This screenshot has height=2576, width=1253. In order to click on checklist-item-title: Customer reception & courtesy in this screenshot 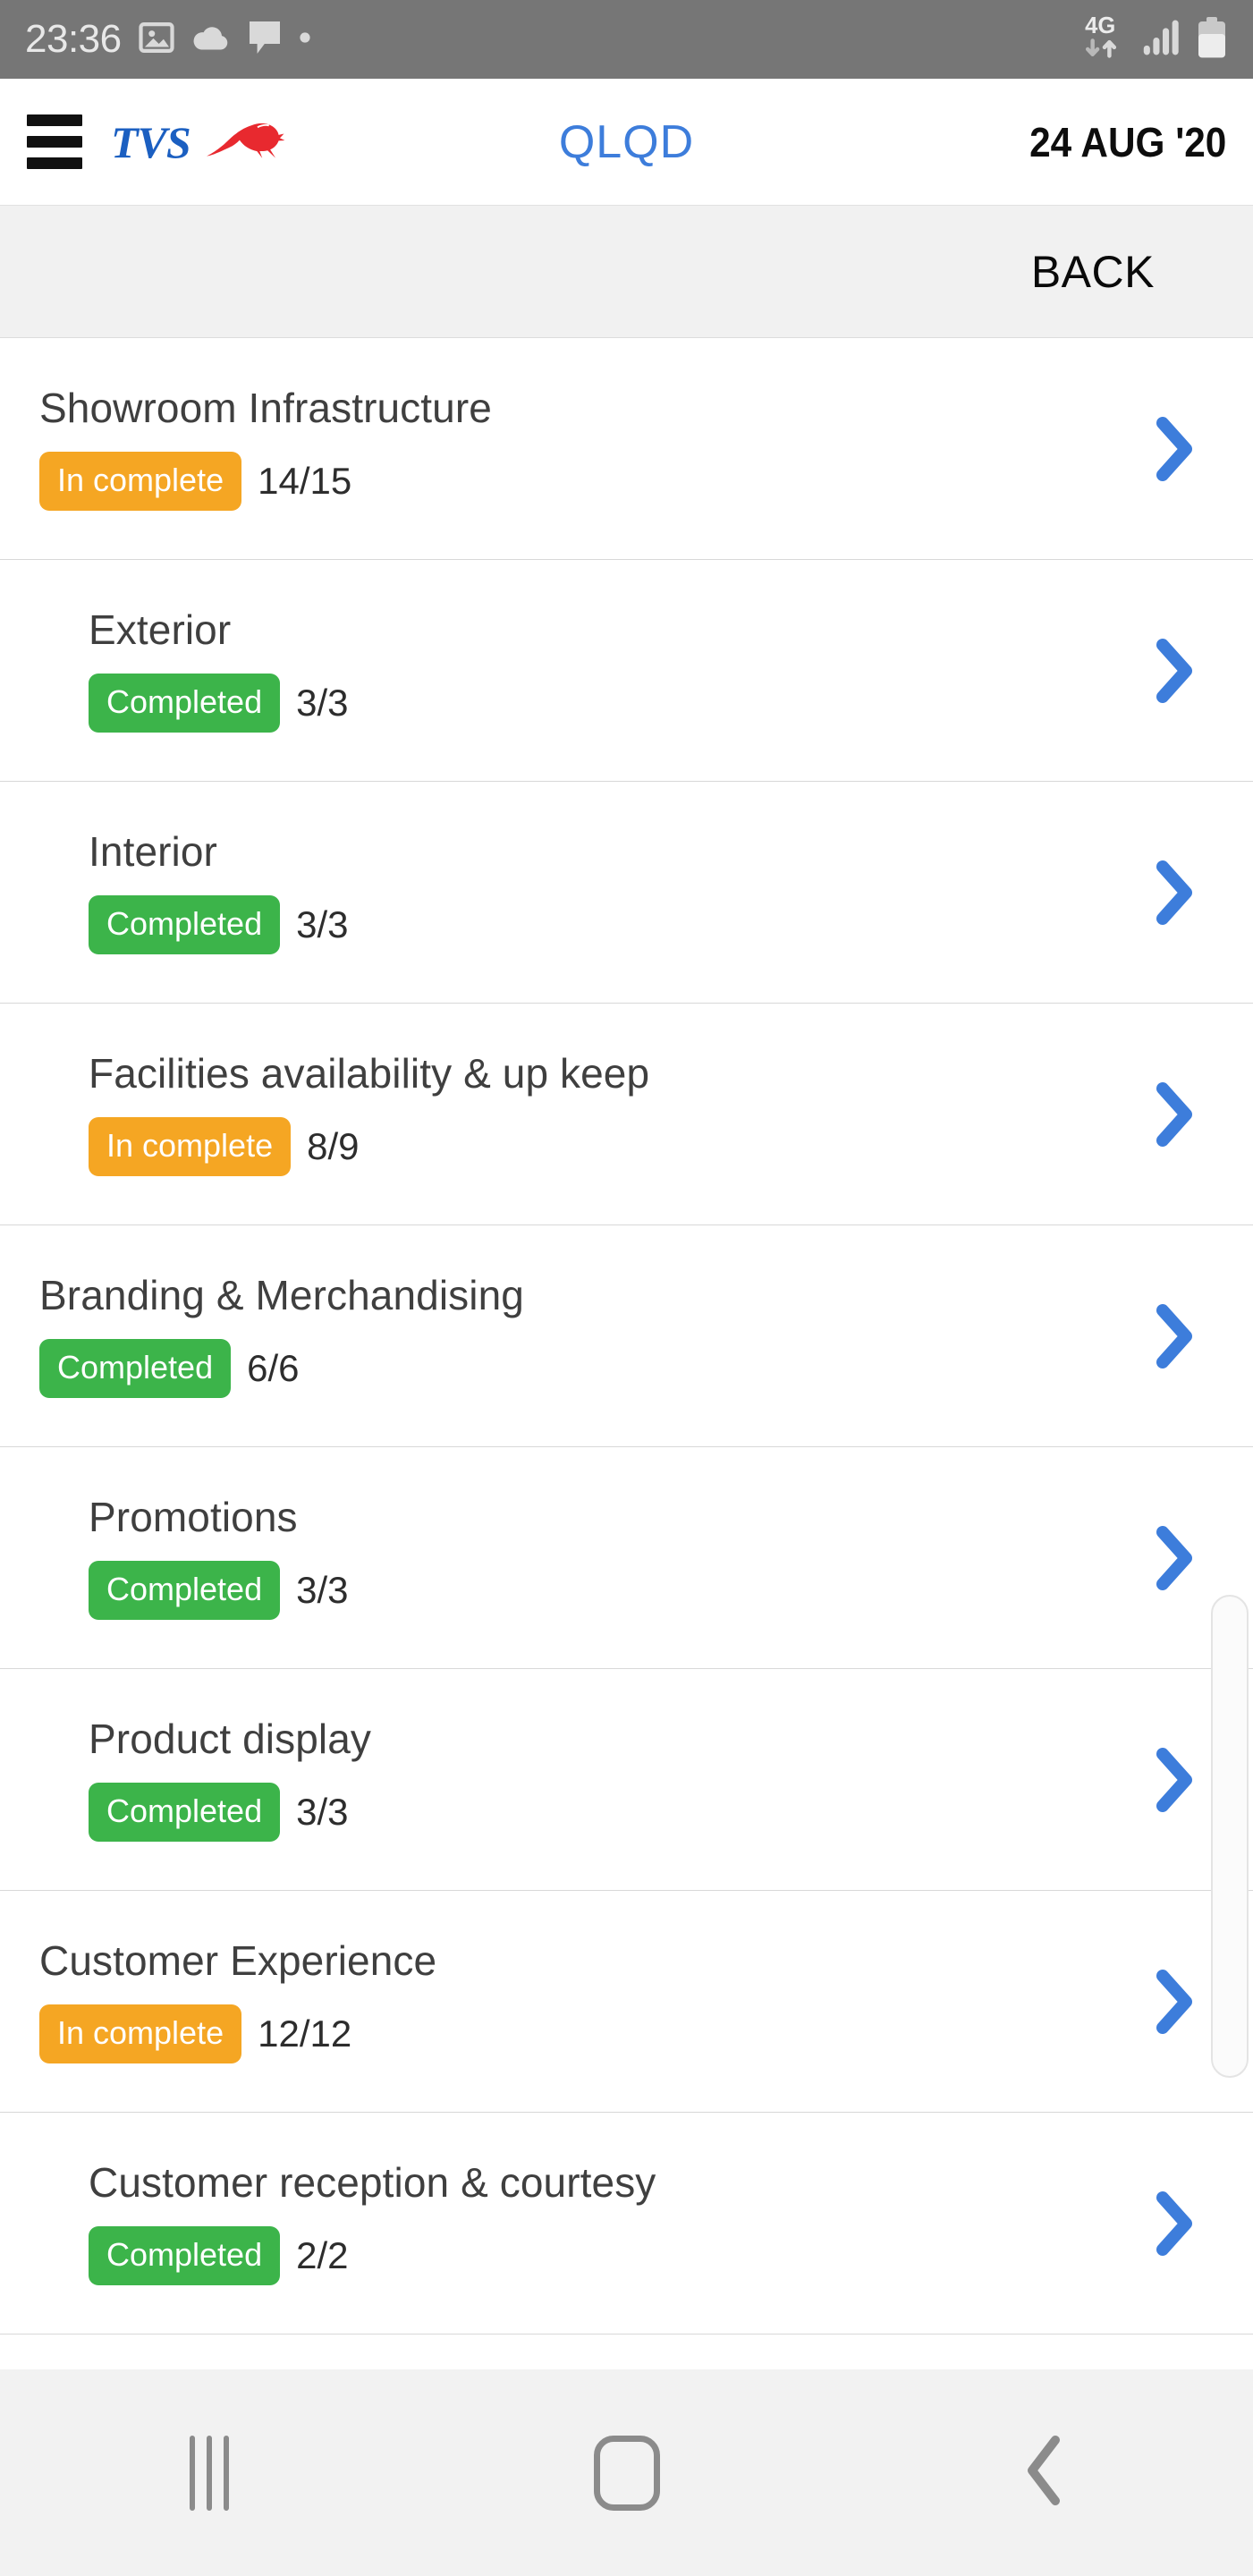, I will do `click(372, 2182)`.